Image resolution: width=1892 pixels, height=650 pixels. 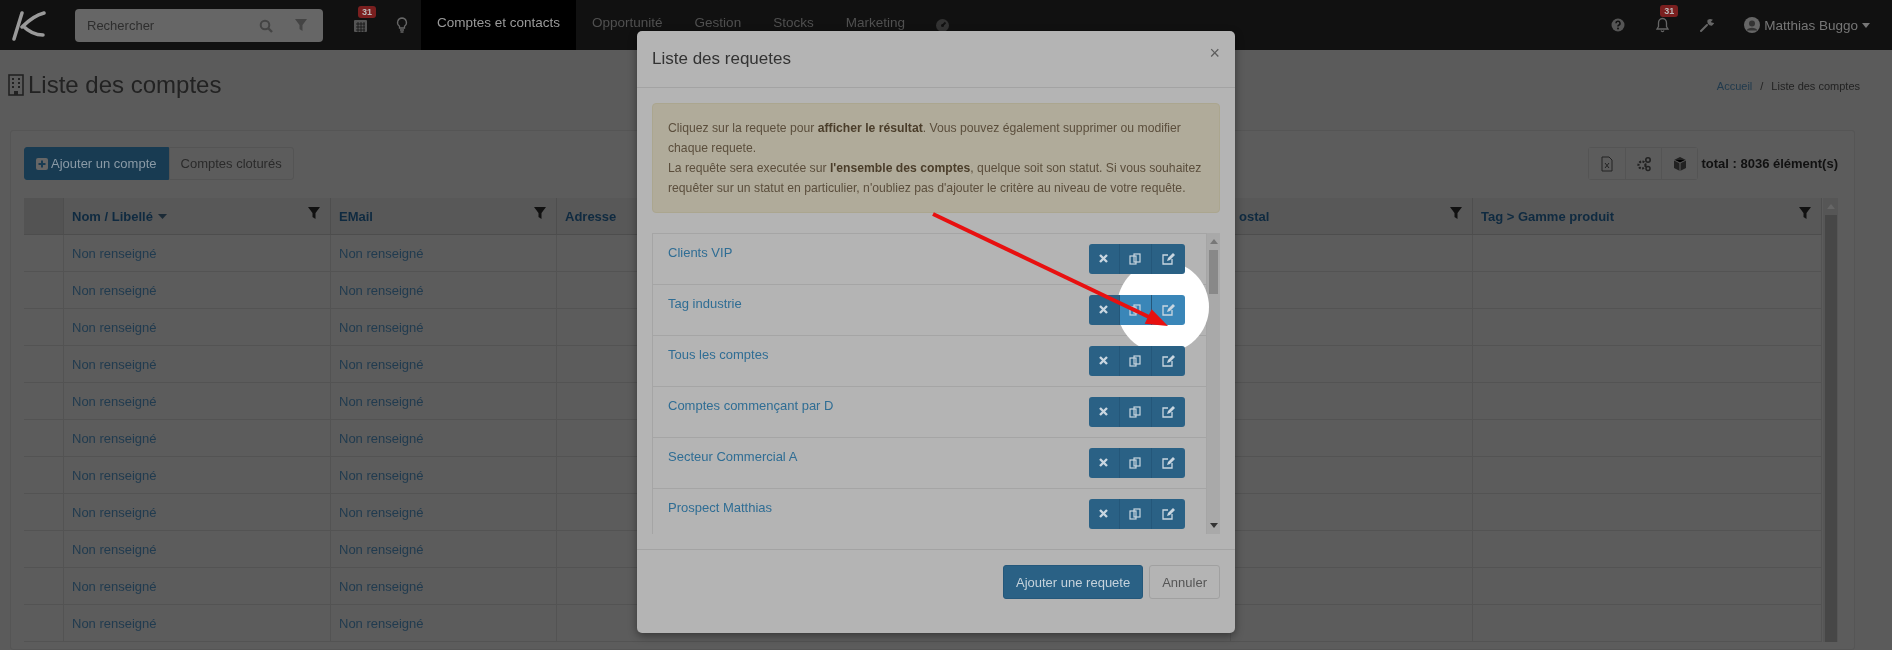 I want to click on notification-badge: 31, so click(x=1669, y=11).